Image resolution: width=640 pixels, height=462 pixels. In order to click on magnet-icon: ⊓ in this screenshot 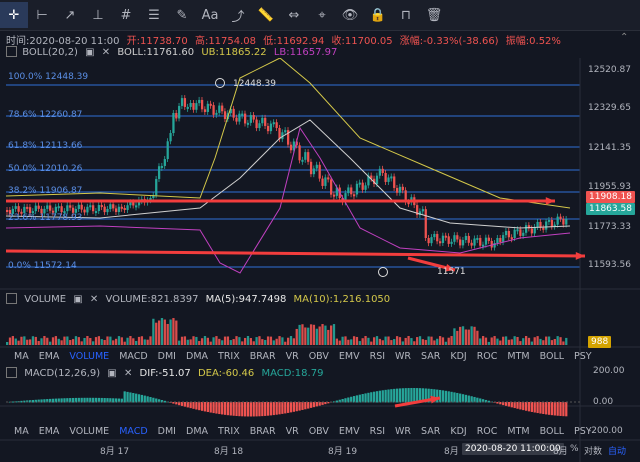, I will do `click(406, 15)`.